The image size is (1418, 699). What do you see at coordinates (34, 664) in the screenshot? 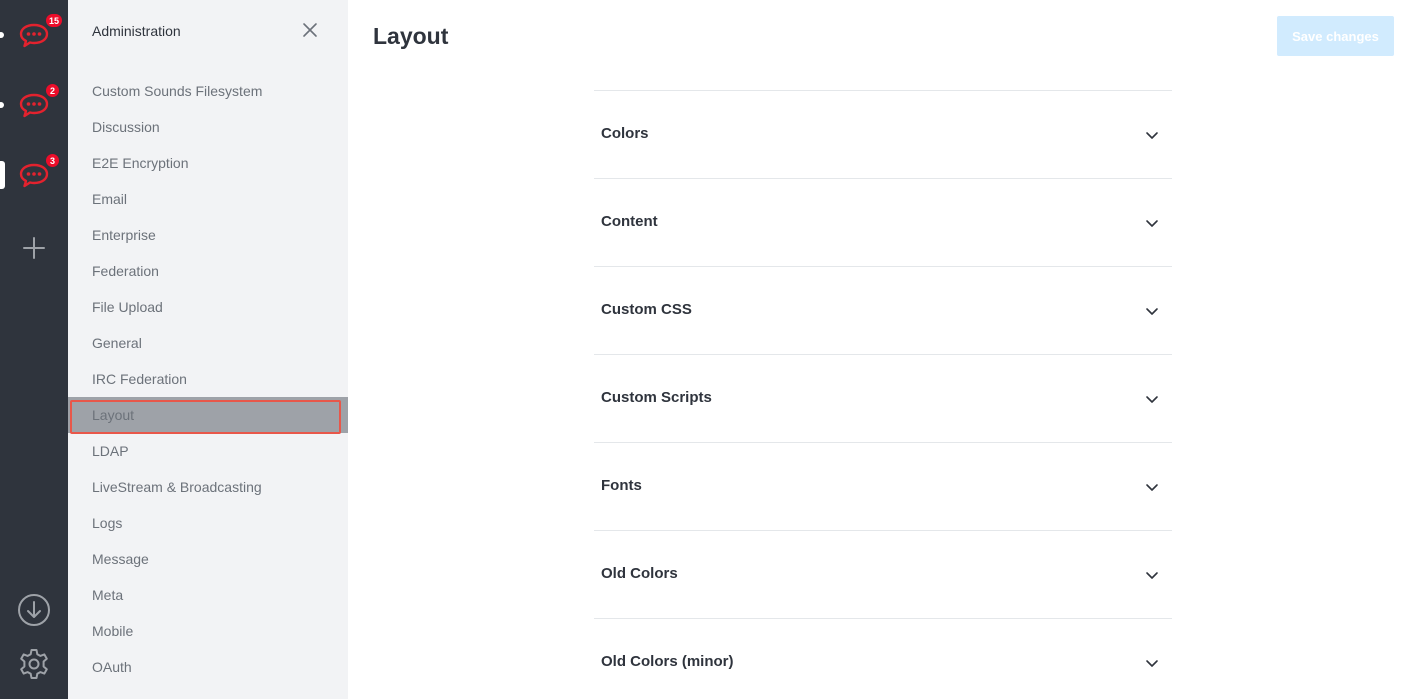
I see `gear-icon` at bounding box center [34, 664].